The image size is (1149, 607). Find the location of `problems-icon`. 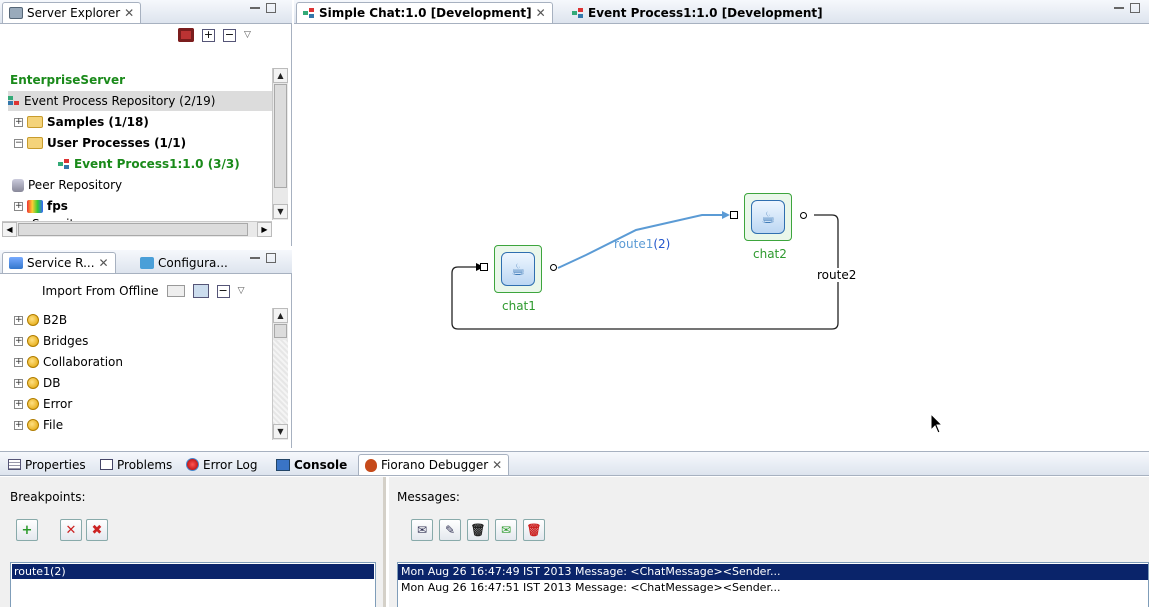

problems-icon is located at coordinates (106, 464).